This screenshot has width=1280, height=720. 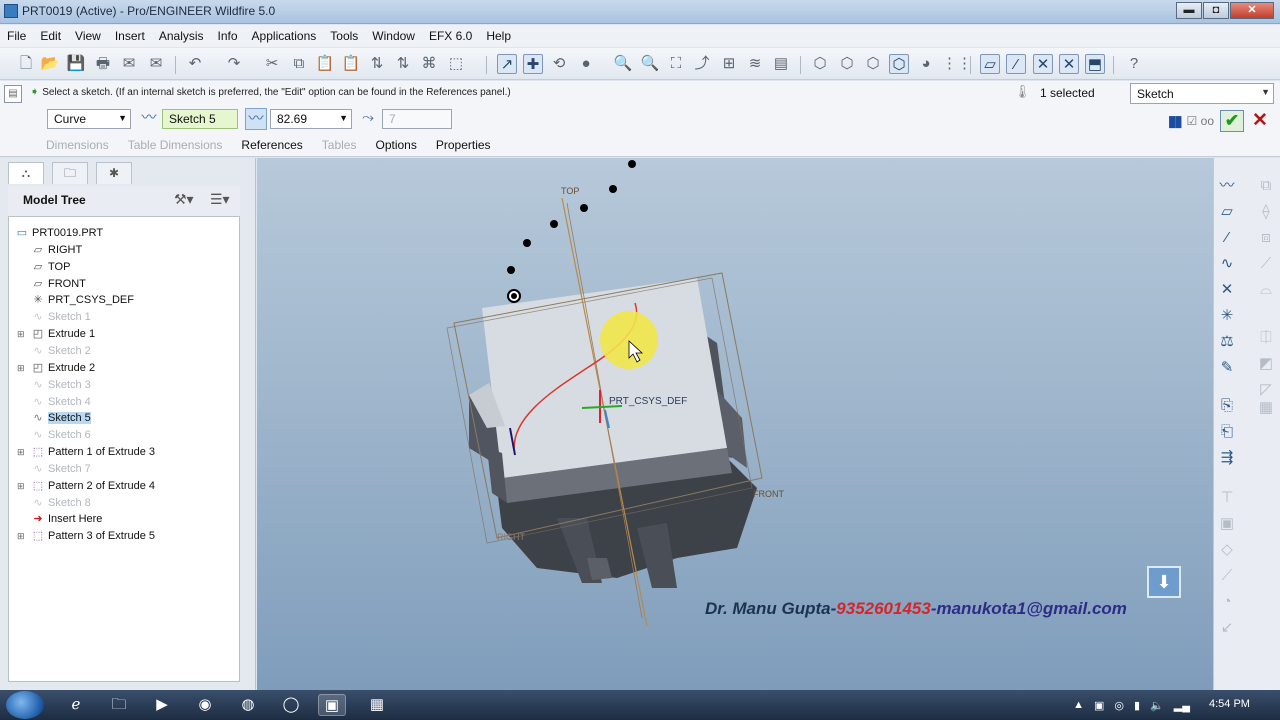 I want to click on sketch-tool-icon: 〰, so click(x=1227, y=186).